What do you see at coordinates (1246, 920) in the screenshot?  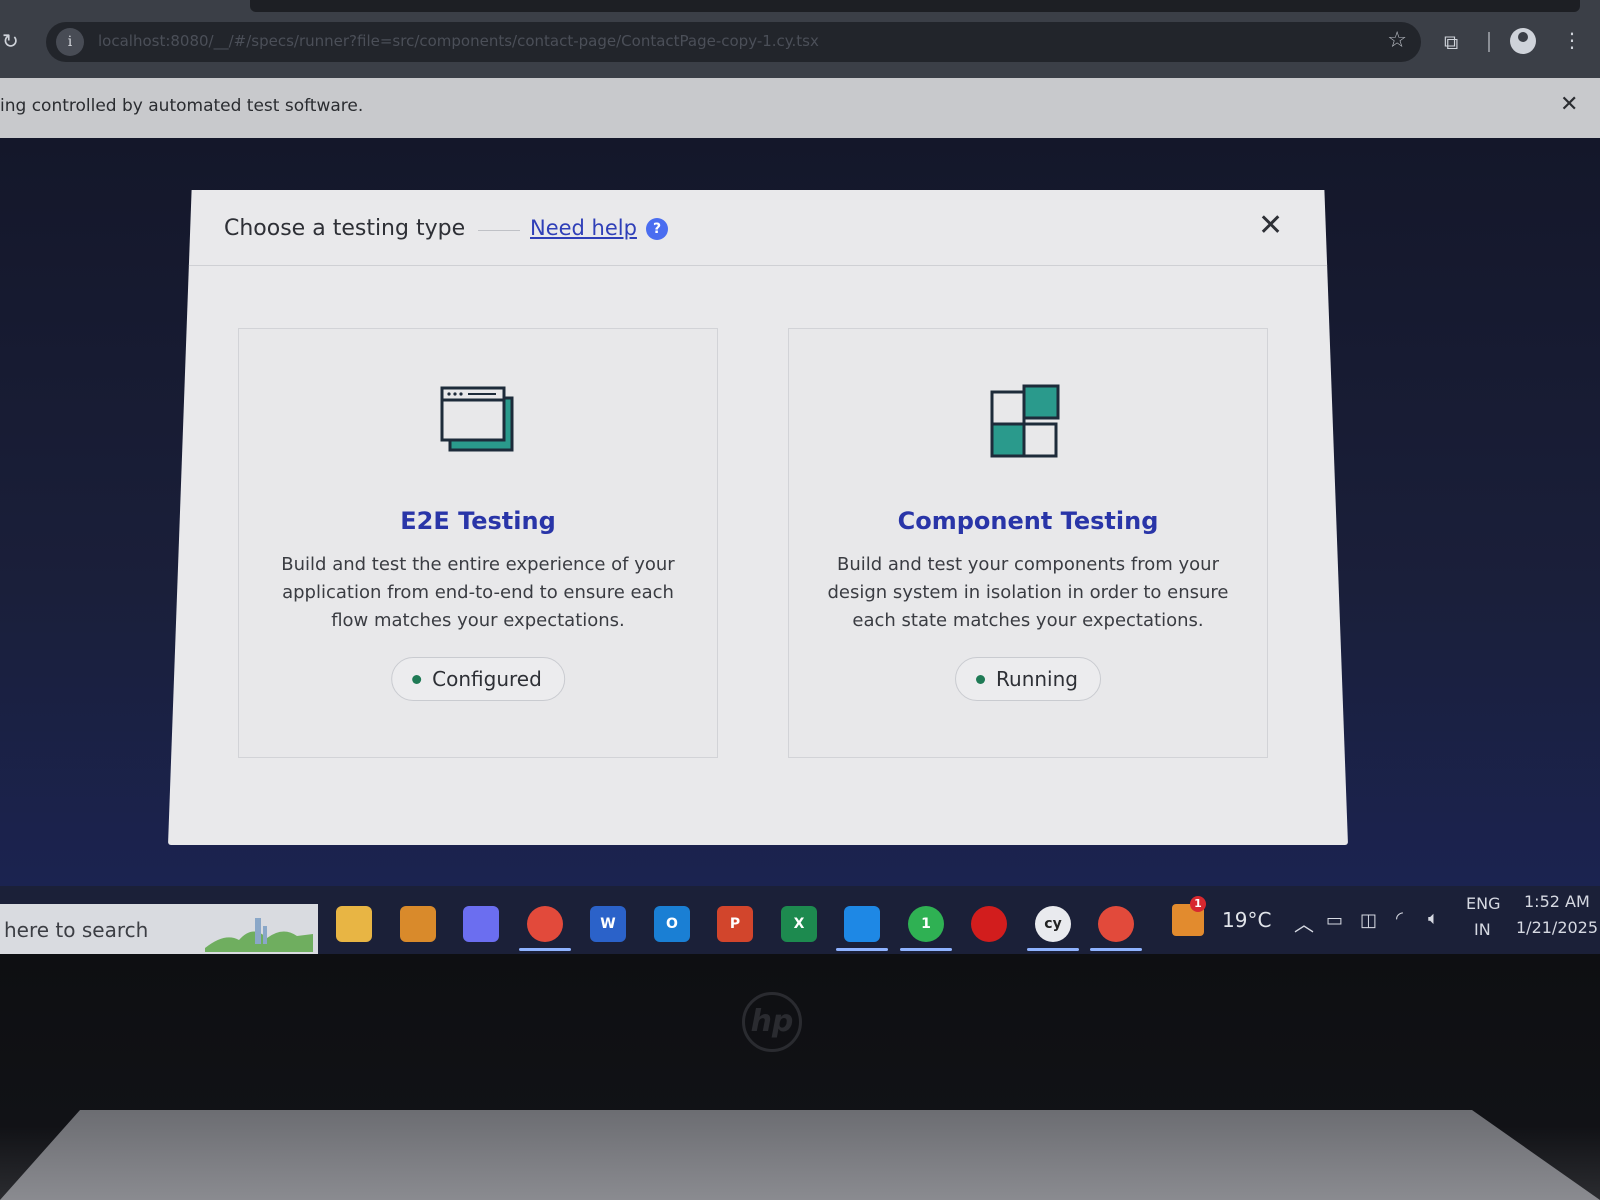 I see `temperature-readout: 19°C` at bounding box center [1246, 920].